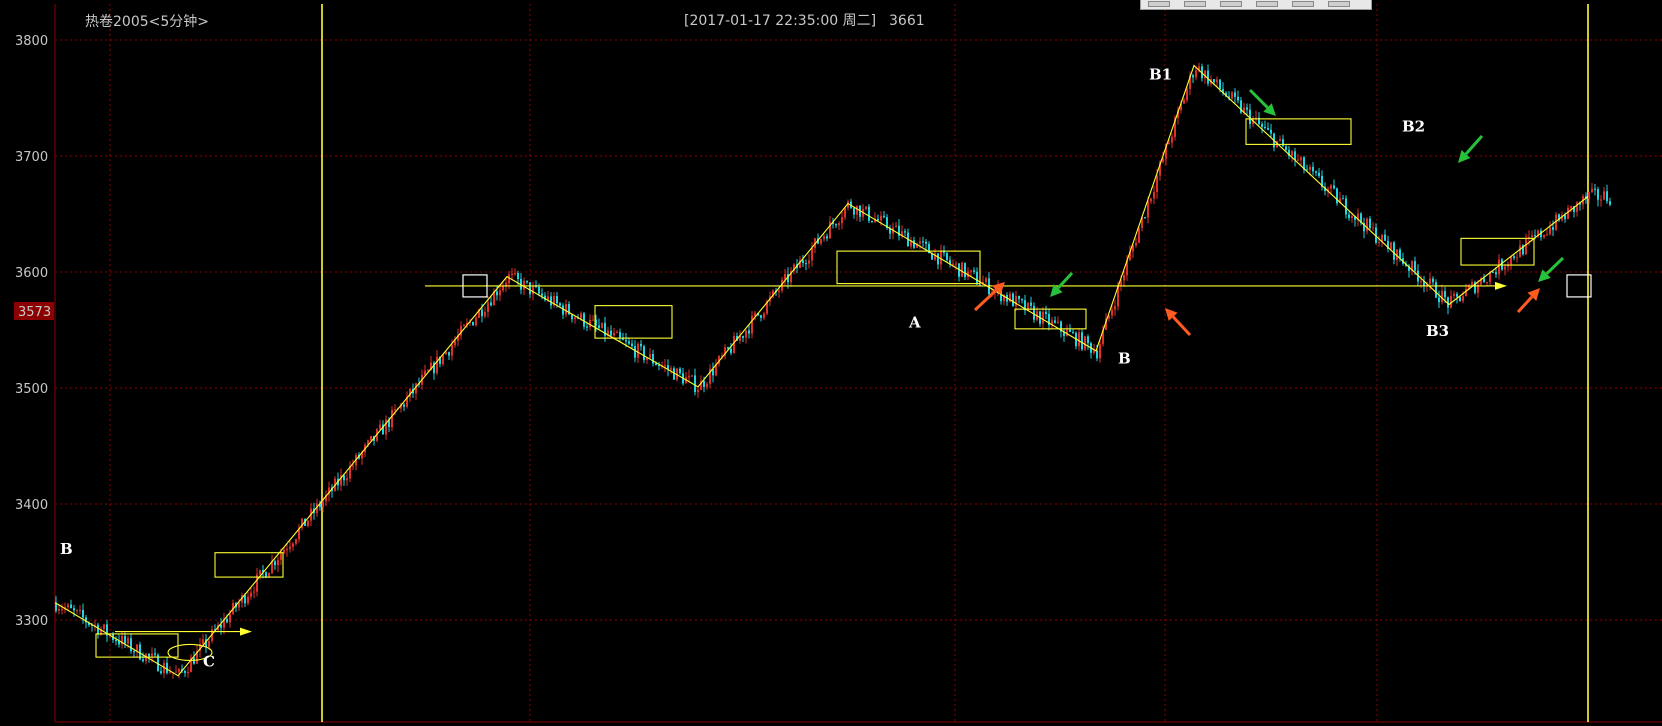 Image resolution: width=1662 pixels, height=726 pixels. Describe the element at coordinates (209, 661) in the screenshot. I see `annotation-label: C` at that location.